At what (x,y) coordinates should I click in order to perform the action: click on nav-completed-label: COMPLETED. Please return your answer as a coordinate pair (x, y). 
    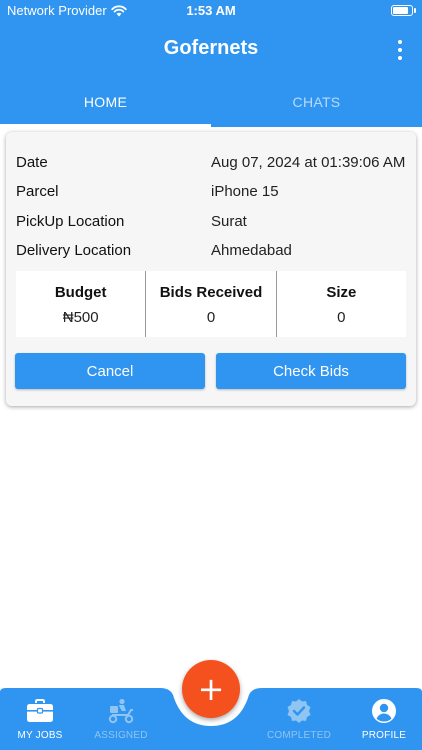
    Looking at the image, I should click on (299, 735).